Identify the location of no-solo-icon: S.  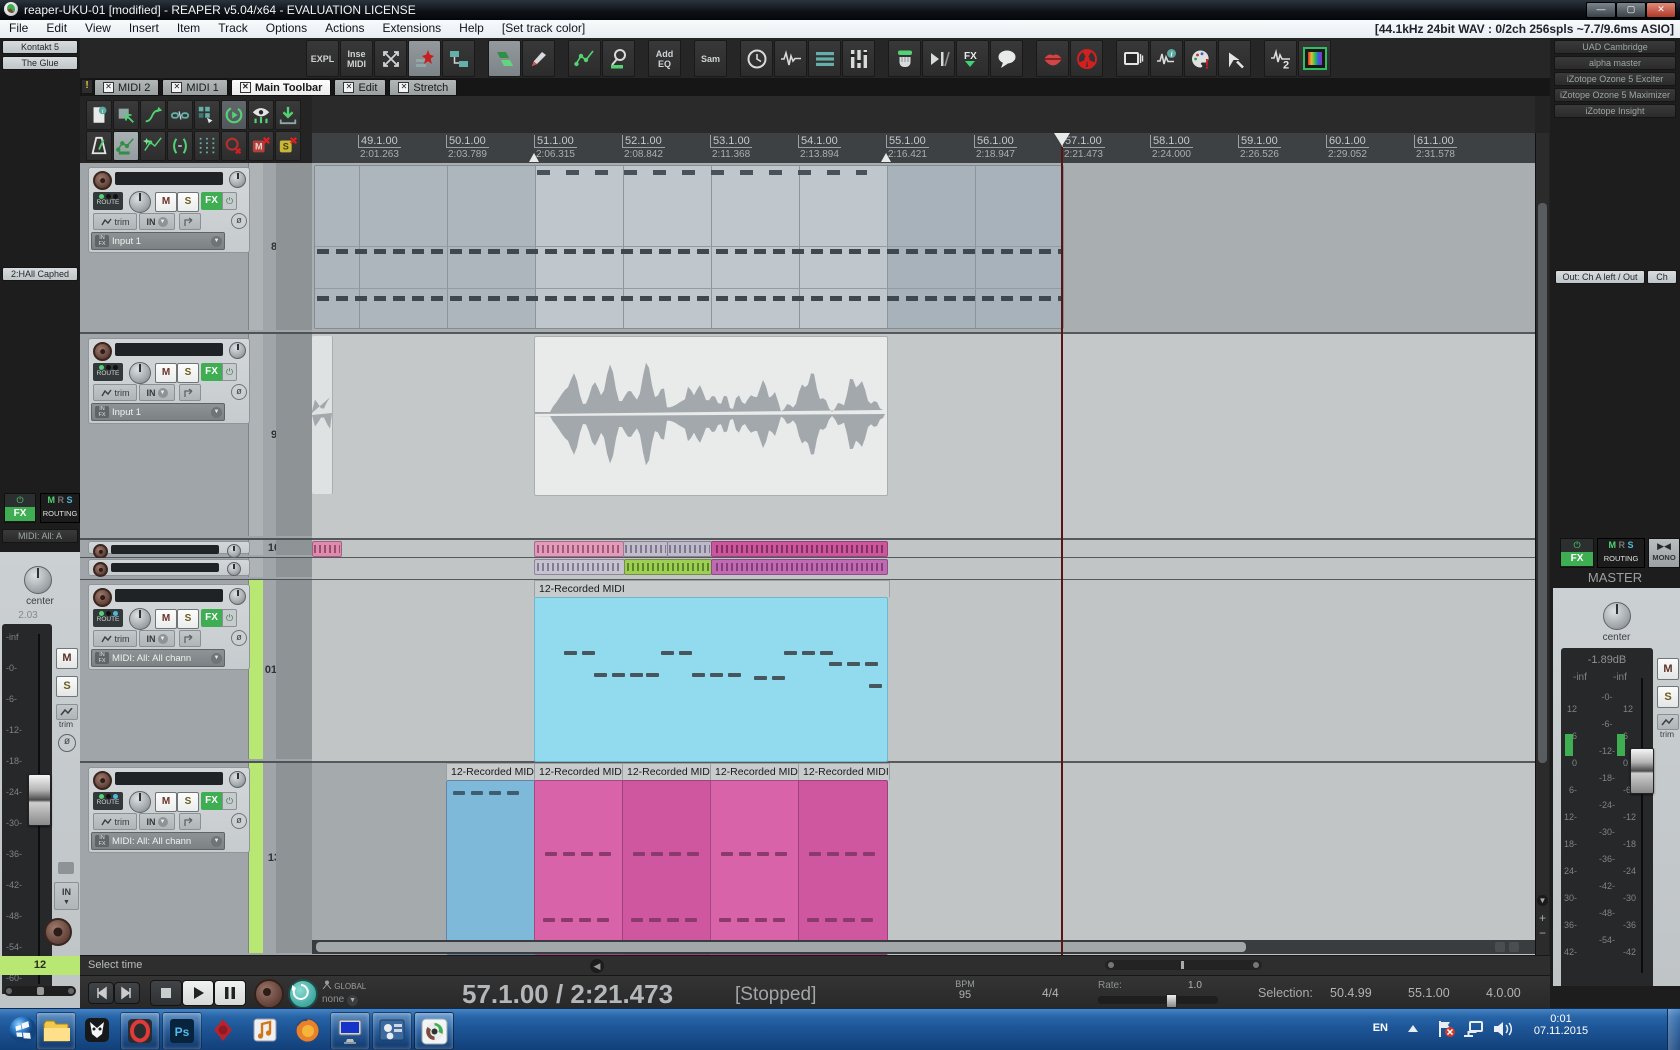
(288, 146).